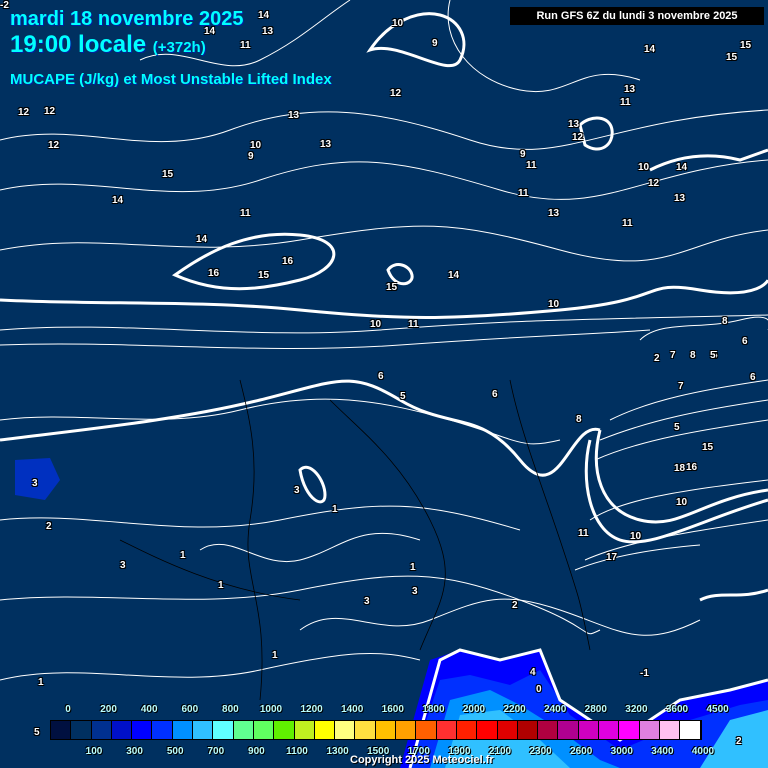  Describe the element at coordinates (581, 751) in the screenshot. I see `legend-tick-bottom: 2600` at that location.